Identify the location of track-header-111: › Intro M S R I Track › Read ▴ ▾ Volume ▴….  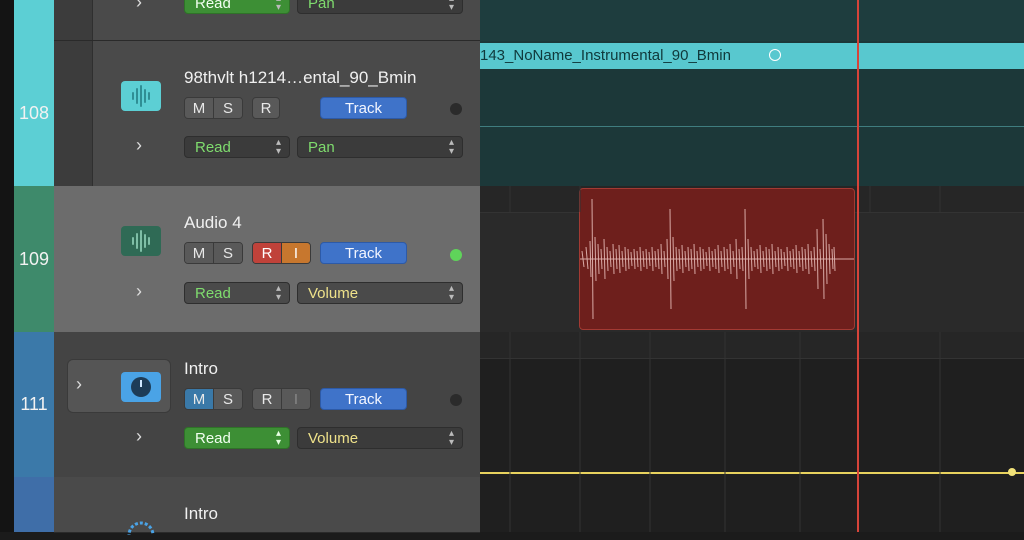
(267, 405).